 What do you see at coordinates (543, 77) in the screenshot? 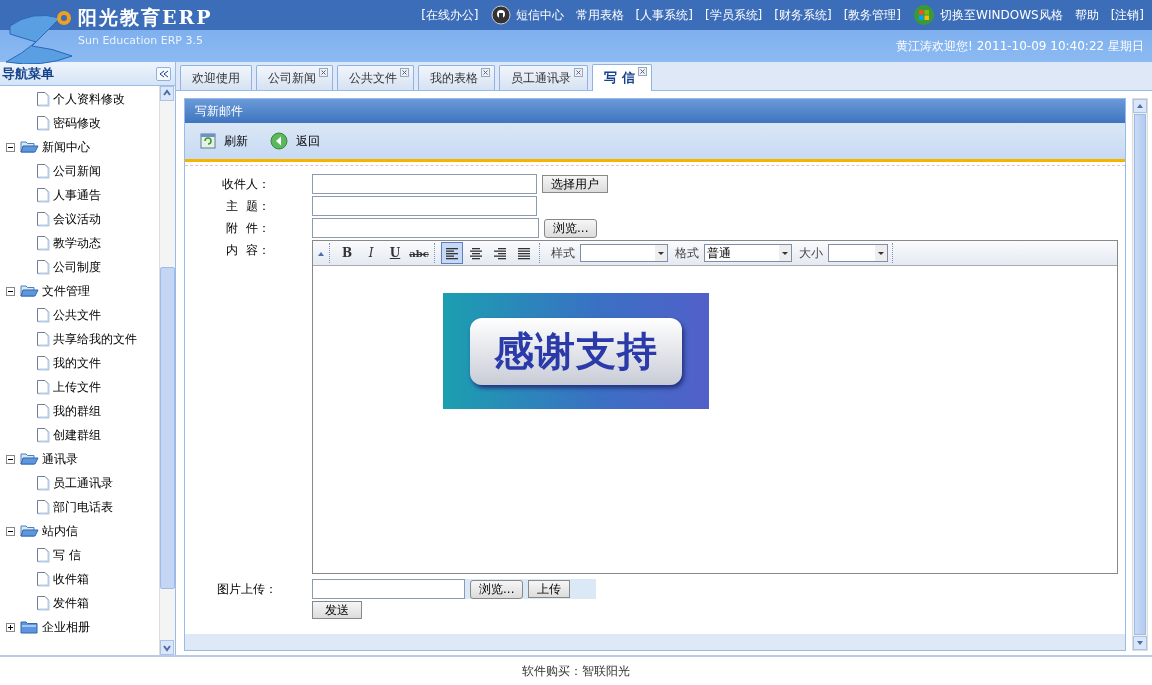
I see `tab: 员工通讯录` at bounding box center [543, 77].